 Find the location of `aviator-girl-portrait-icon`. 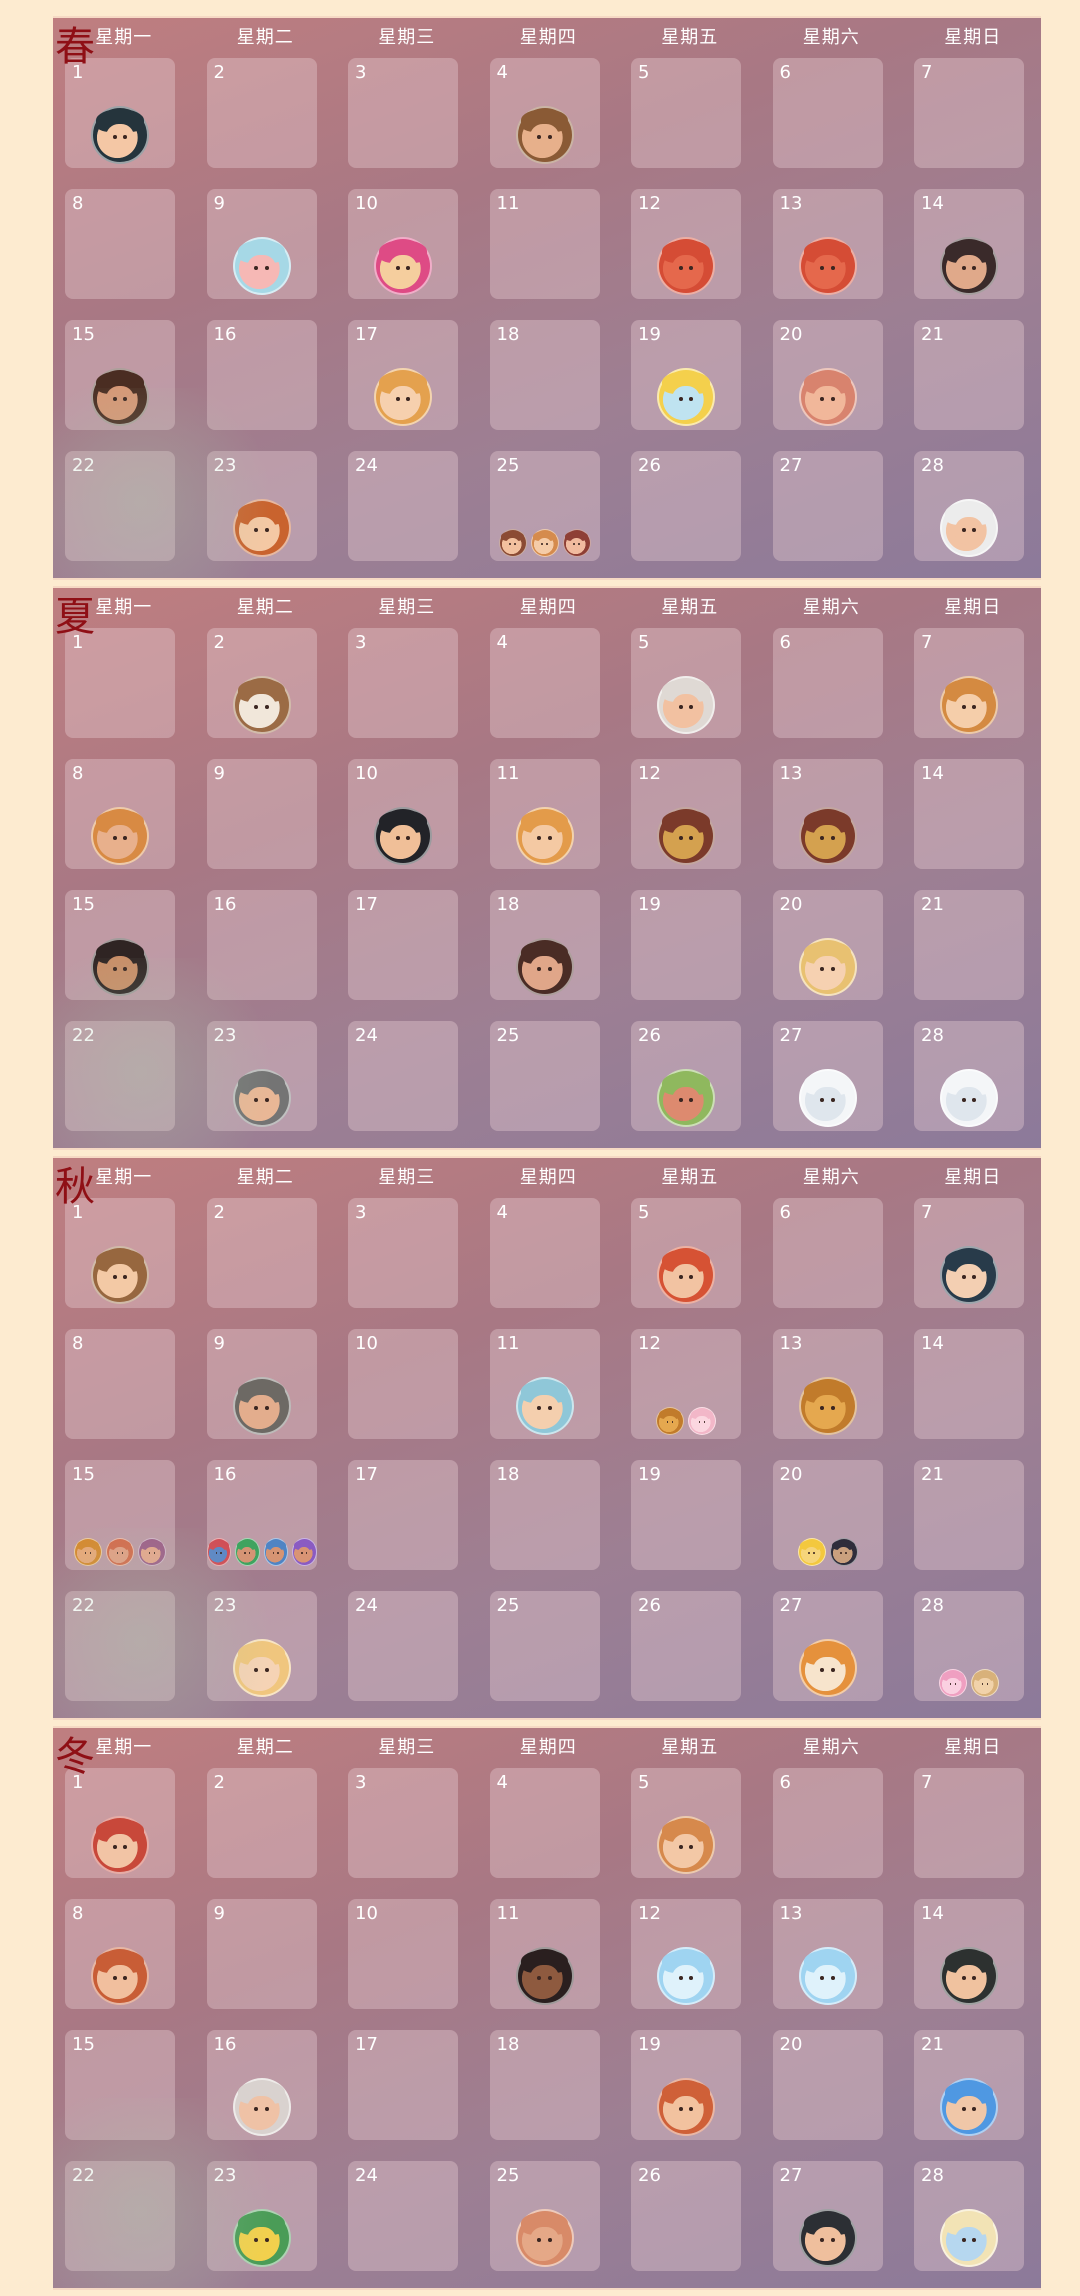

aviator-girl-portrait-icon is located at coordinates (261, 1668).